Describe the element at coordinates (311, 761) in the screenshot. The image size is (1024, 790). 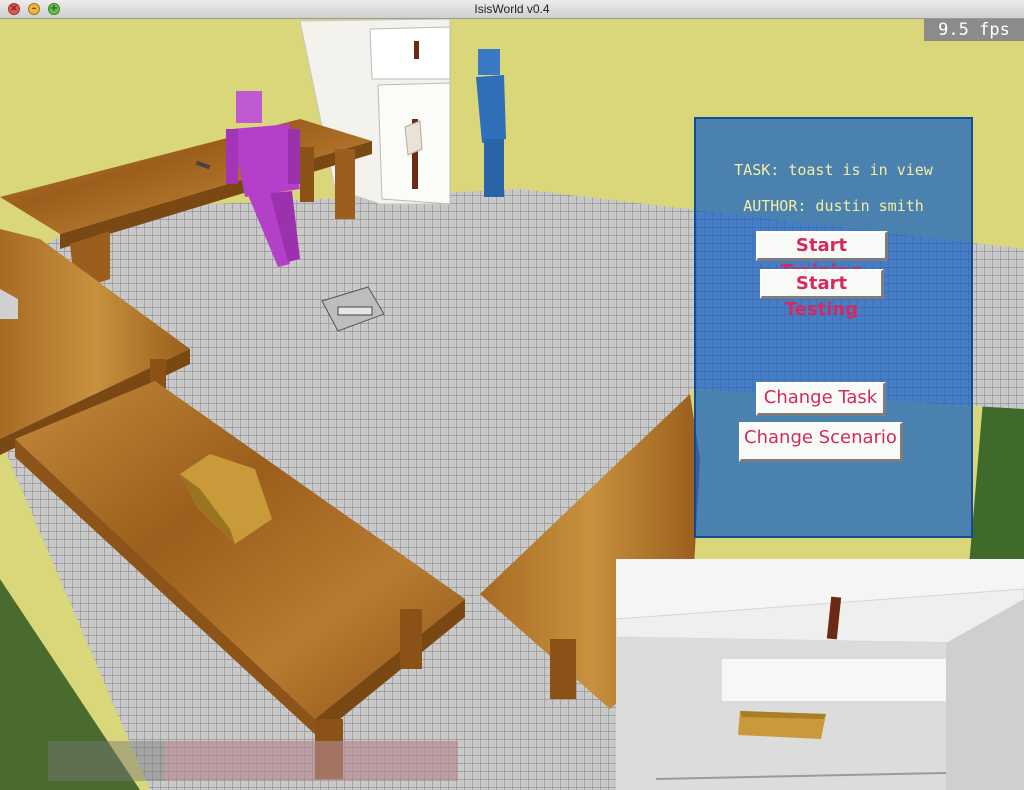
I see `status-bar-highlight` at that location.